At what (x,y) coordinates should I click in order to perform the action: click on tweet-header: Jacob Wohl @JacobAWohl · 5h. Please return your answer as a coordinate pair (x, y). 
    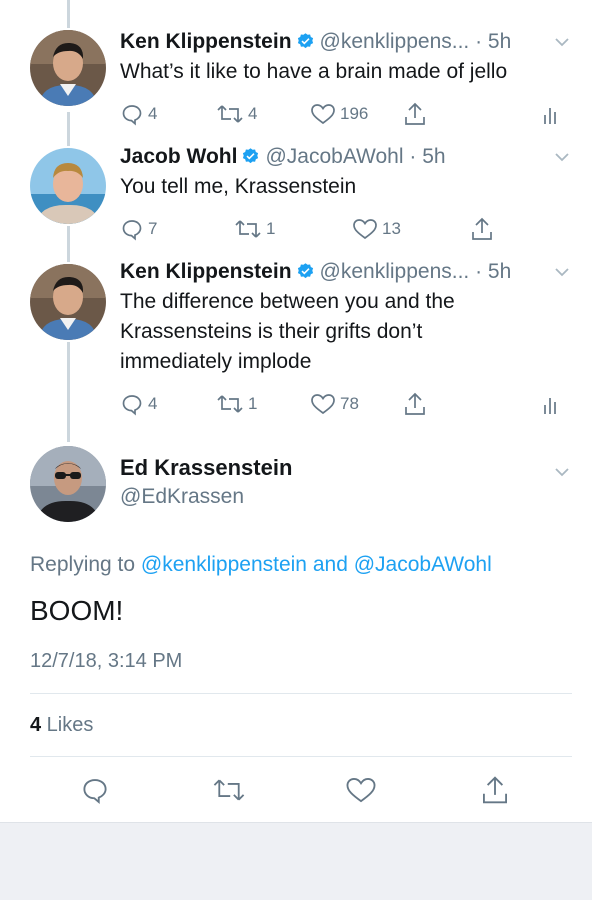
    Looking at the image, I should click on (346, 157).